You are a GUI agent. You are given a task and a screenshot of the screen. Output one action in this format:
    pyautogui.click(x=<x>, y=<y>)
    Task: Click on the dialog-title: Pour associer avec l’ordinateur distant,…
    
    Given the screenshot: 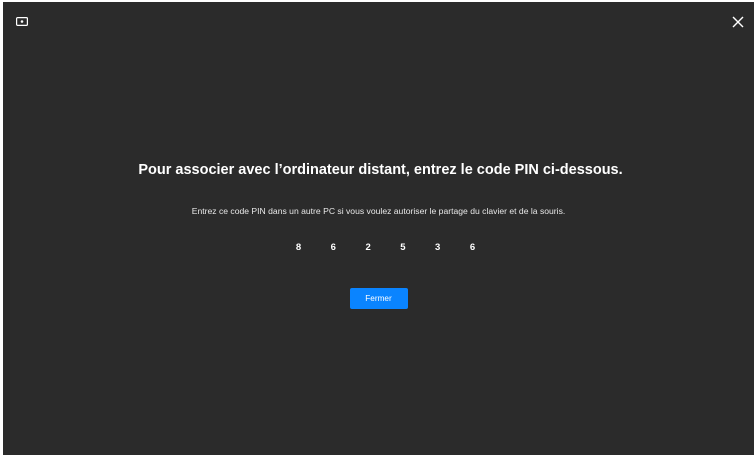 What is the action you would take?
    pyautogui.click(x=380, y=170)
    